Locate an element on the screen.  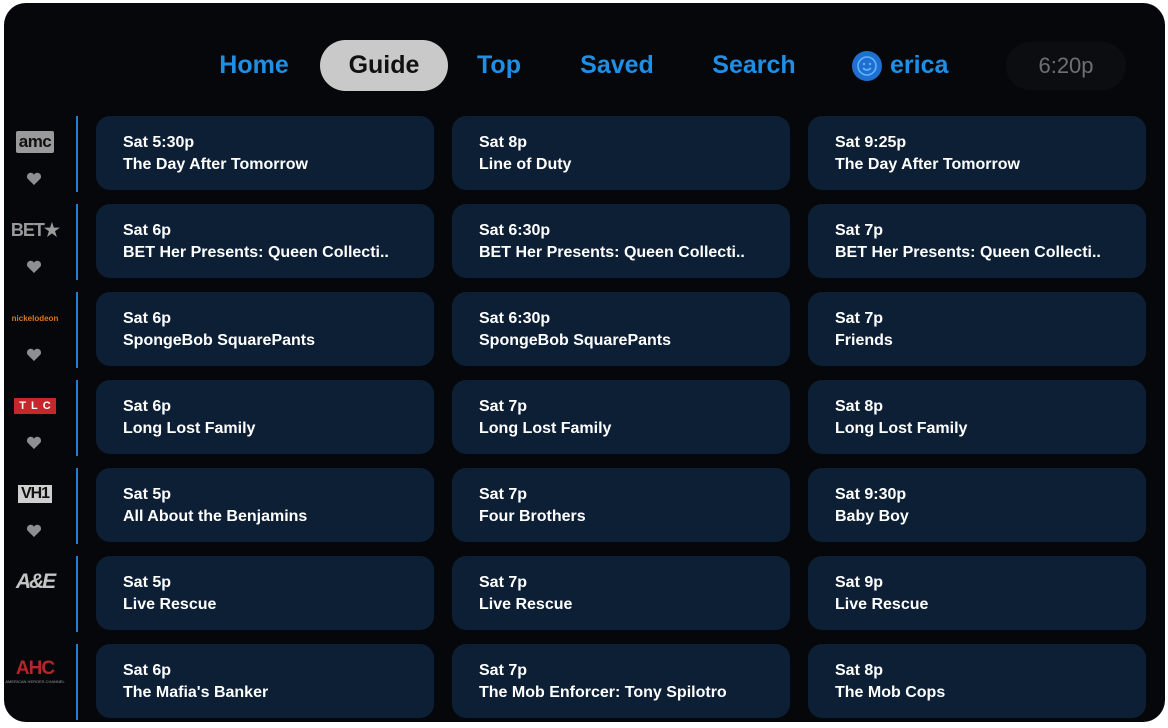
nav-search: Search is located at coordinates (754, 65).